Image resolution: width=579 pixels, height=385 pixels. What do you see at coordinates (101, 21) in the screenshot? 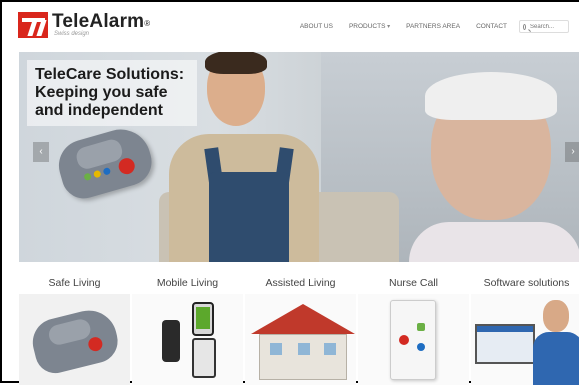
I see `logo-name: TeleAlarm®` at bounding box center [101, 21].